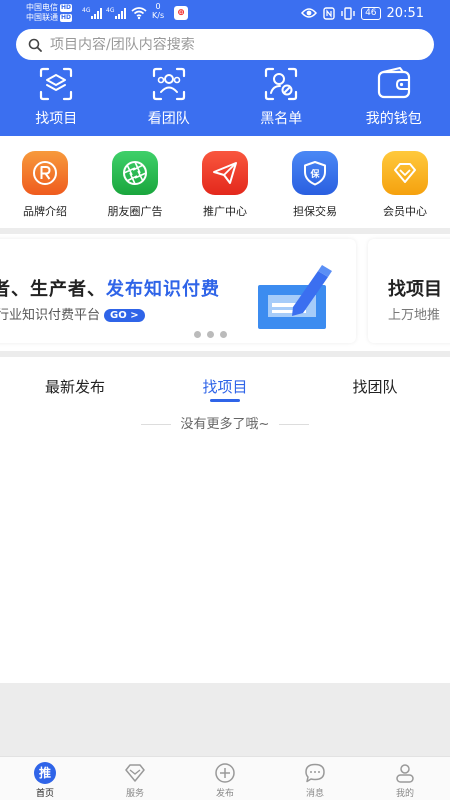 The image size is (450, 800). I want to click on nav-my-wallet: 我的钱包, so click(394, 99).